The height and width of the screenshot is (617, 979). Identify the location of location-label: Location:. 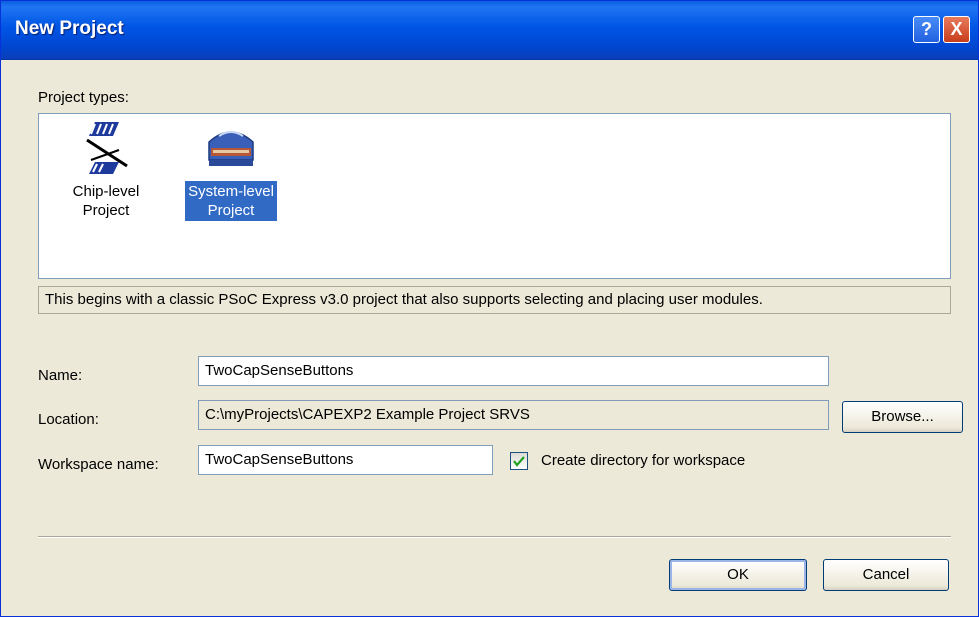
(68, 419).